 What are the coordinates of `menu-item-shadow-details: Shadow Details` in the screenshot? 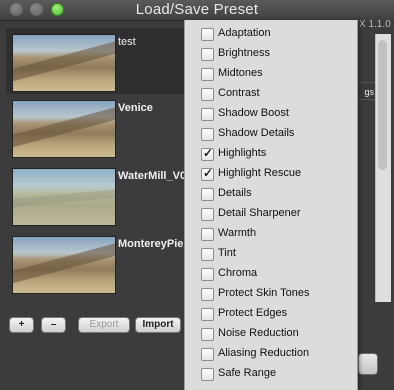 It's located at (271, 135).